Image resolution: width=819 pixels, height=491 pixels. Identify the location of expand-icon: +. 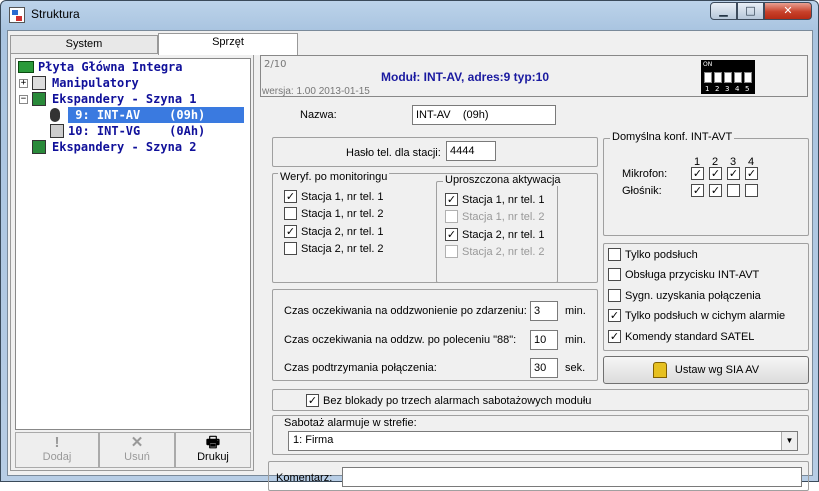
(23, 83).